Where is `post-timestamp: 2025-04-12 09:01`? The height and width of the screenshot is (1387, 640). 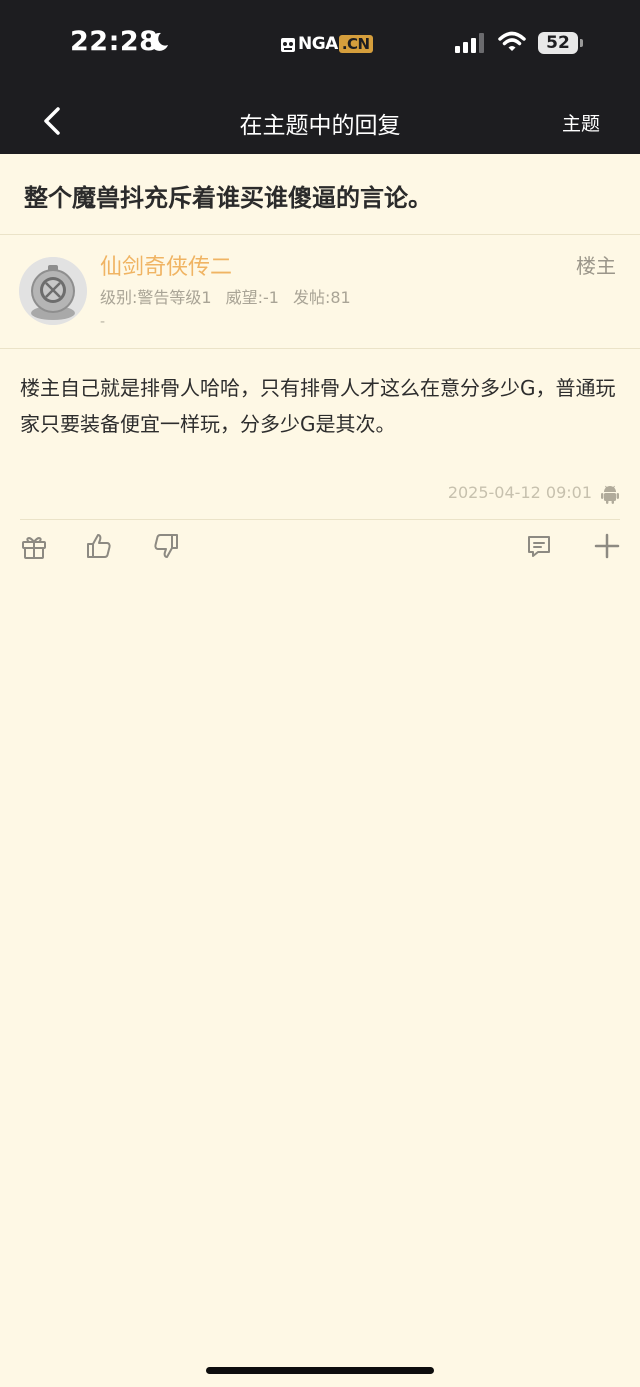 post-timestamp: 2025-04-12 09:01 is located at coordinates (519, 492).